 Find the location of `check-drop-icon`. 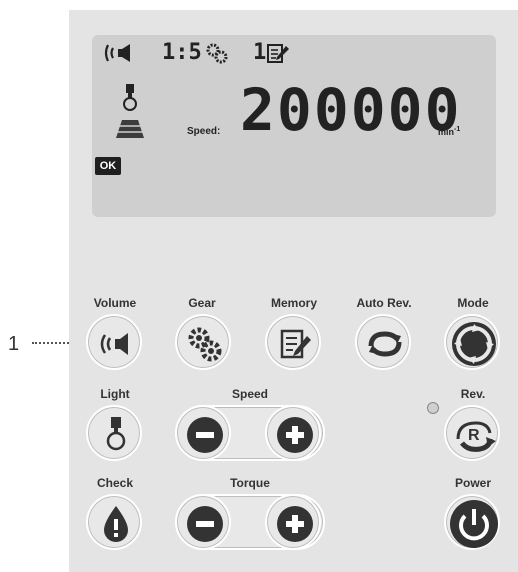

check-drop-icon is located at coordinates (116, 524).